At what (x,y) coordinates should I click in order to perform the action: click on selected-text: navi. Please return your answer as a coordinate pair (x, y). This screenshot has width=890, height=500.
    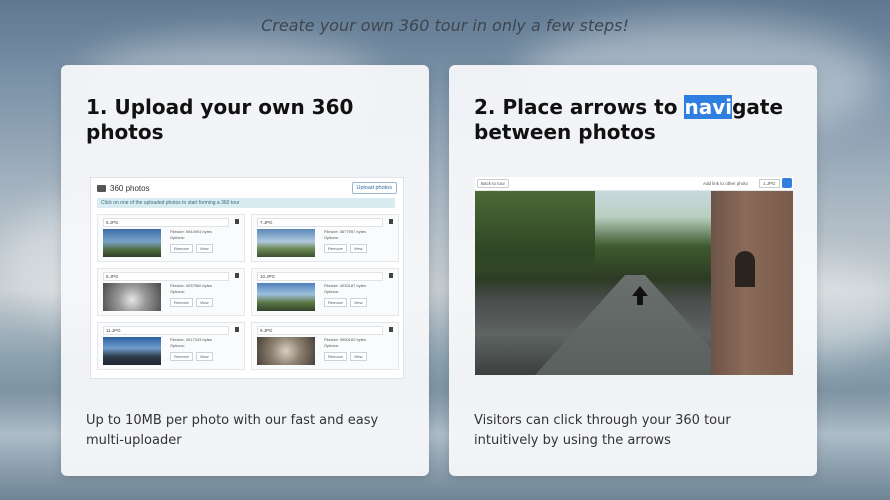
    Looking at the image, I should click on (708, 107).